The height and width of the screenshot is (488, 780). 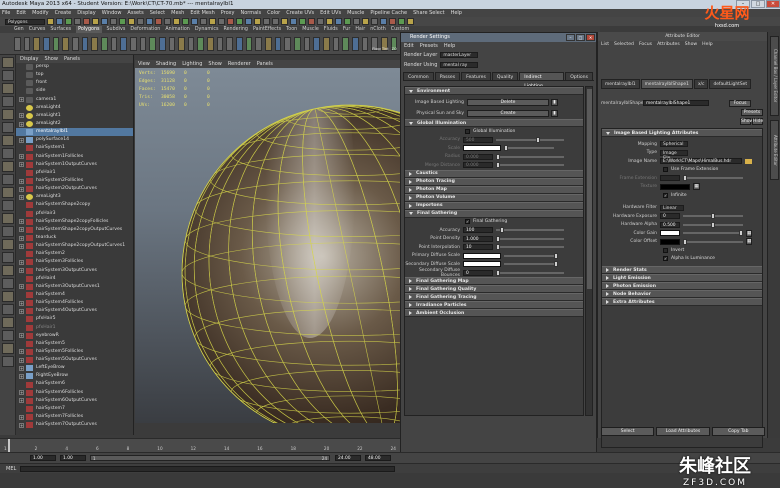 What do you see at coordinates (713, 241) in the screenshot?
I see `color-offset-slider` at bounding box center [713, 241].